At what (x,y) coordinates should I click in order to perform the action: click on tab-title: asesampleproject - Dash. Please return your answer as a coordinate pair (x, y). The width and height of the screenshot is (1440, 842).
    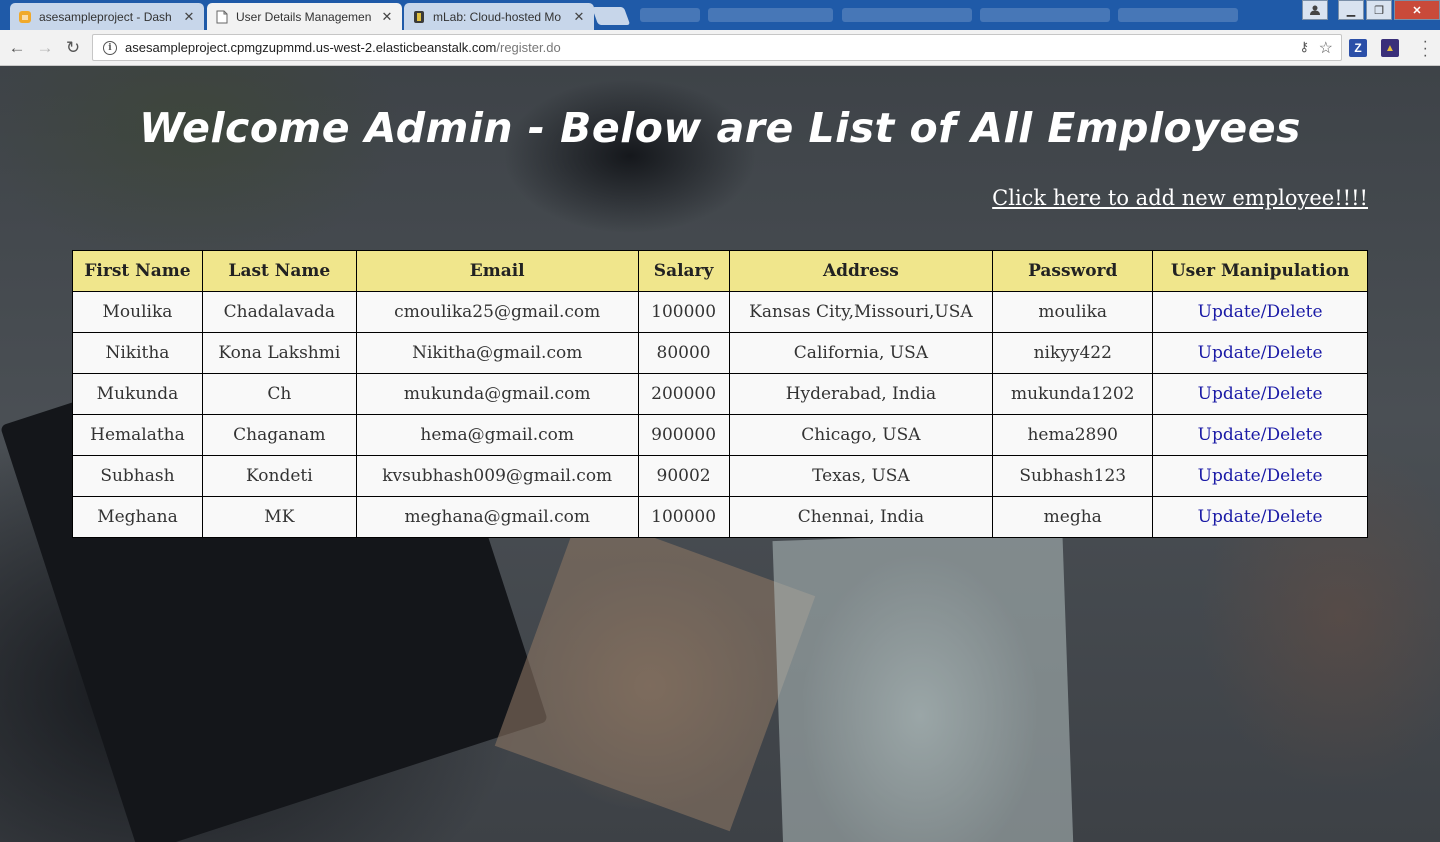
    Looking at the image, I should click on (105, 16).